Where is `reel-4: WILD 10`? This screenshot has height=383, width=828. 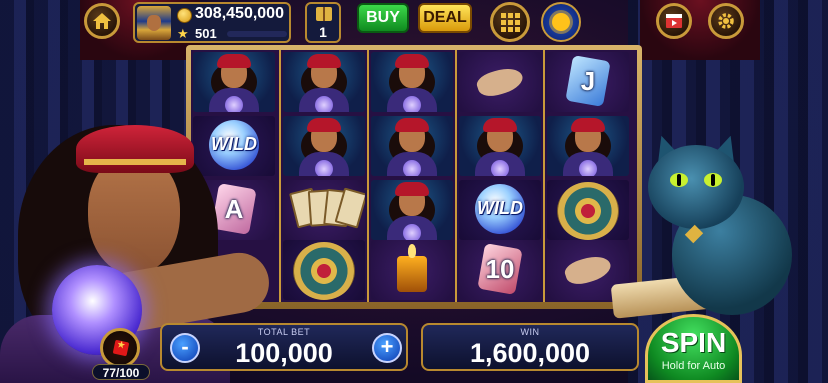
reel-4: WILD 10 is located at coordinates (499, 176).